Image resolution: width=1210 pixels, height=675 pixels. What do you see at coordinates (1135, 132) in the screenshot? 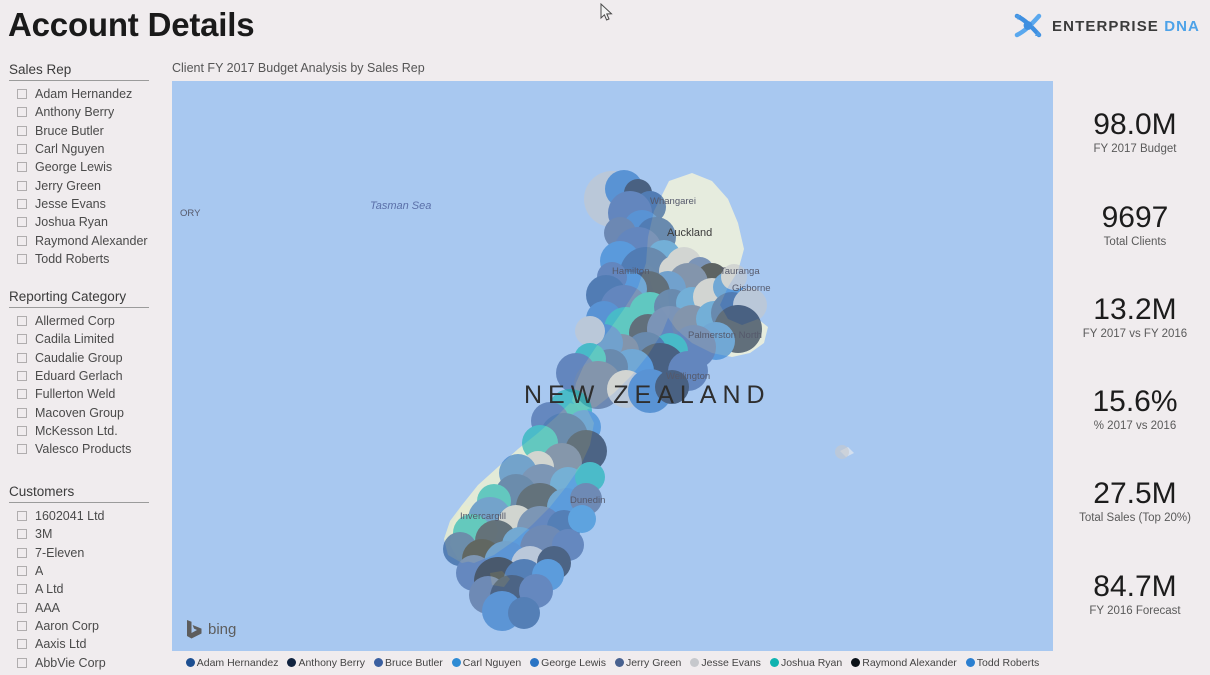
I see `kpi-card-fy-2017-budget: 98.0M FY 2017 Budget` at bounding box center [1135, 132].